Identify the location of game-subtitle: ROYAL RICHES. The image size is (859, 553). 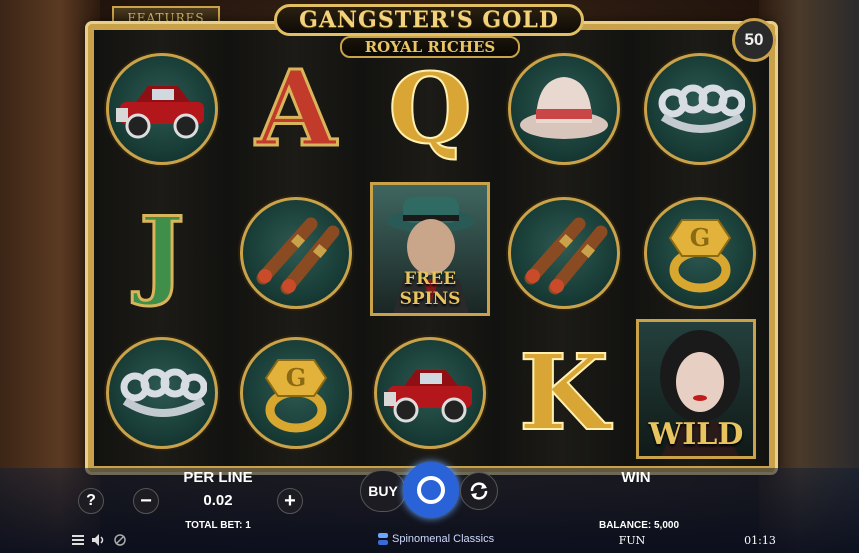
(430, 47).